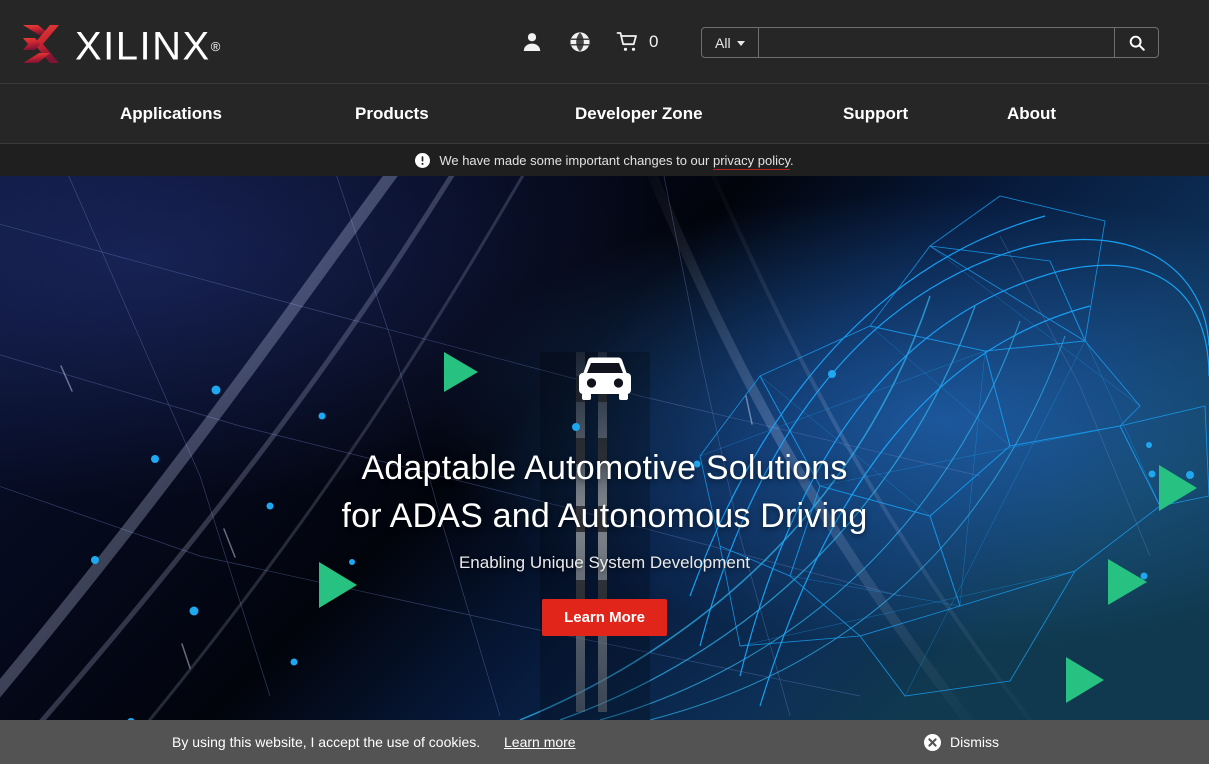 The image size is (1209, 764). What do you see at coordinates (423, 160) in the screenshot?
I see `alert-exclamation-icon` at bounding box center [423, 160].